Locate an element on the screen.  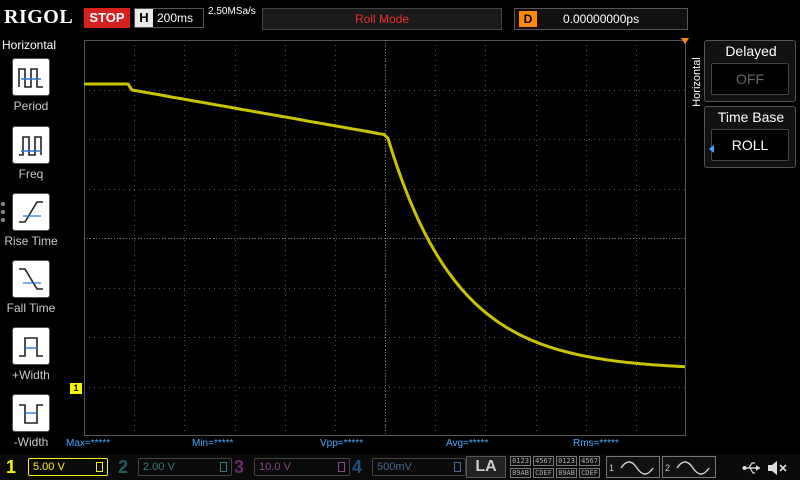
channel-number: 2 is located at coordinates (123, 467).